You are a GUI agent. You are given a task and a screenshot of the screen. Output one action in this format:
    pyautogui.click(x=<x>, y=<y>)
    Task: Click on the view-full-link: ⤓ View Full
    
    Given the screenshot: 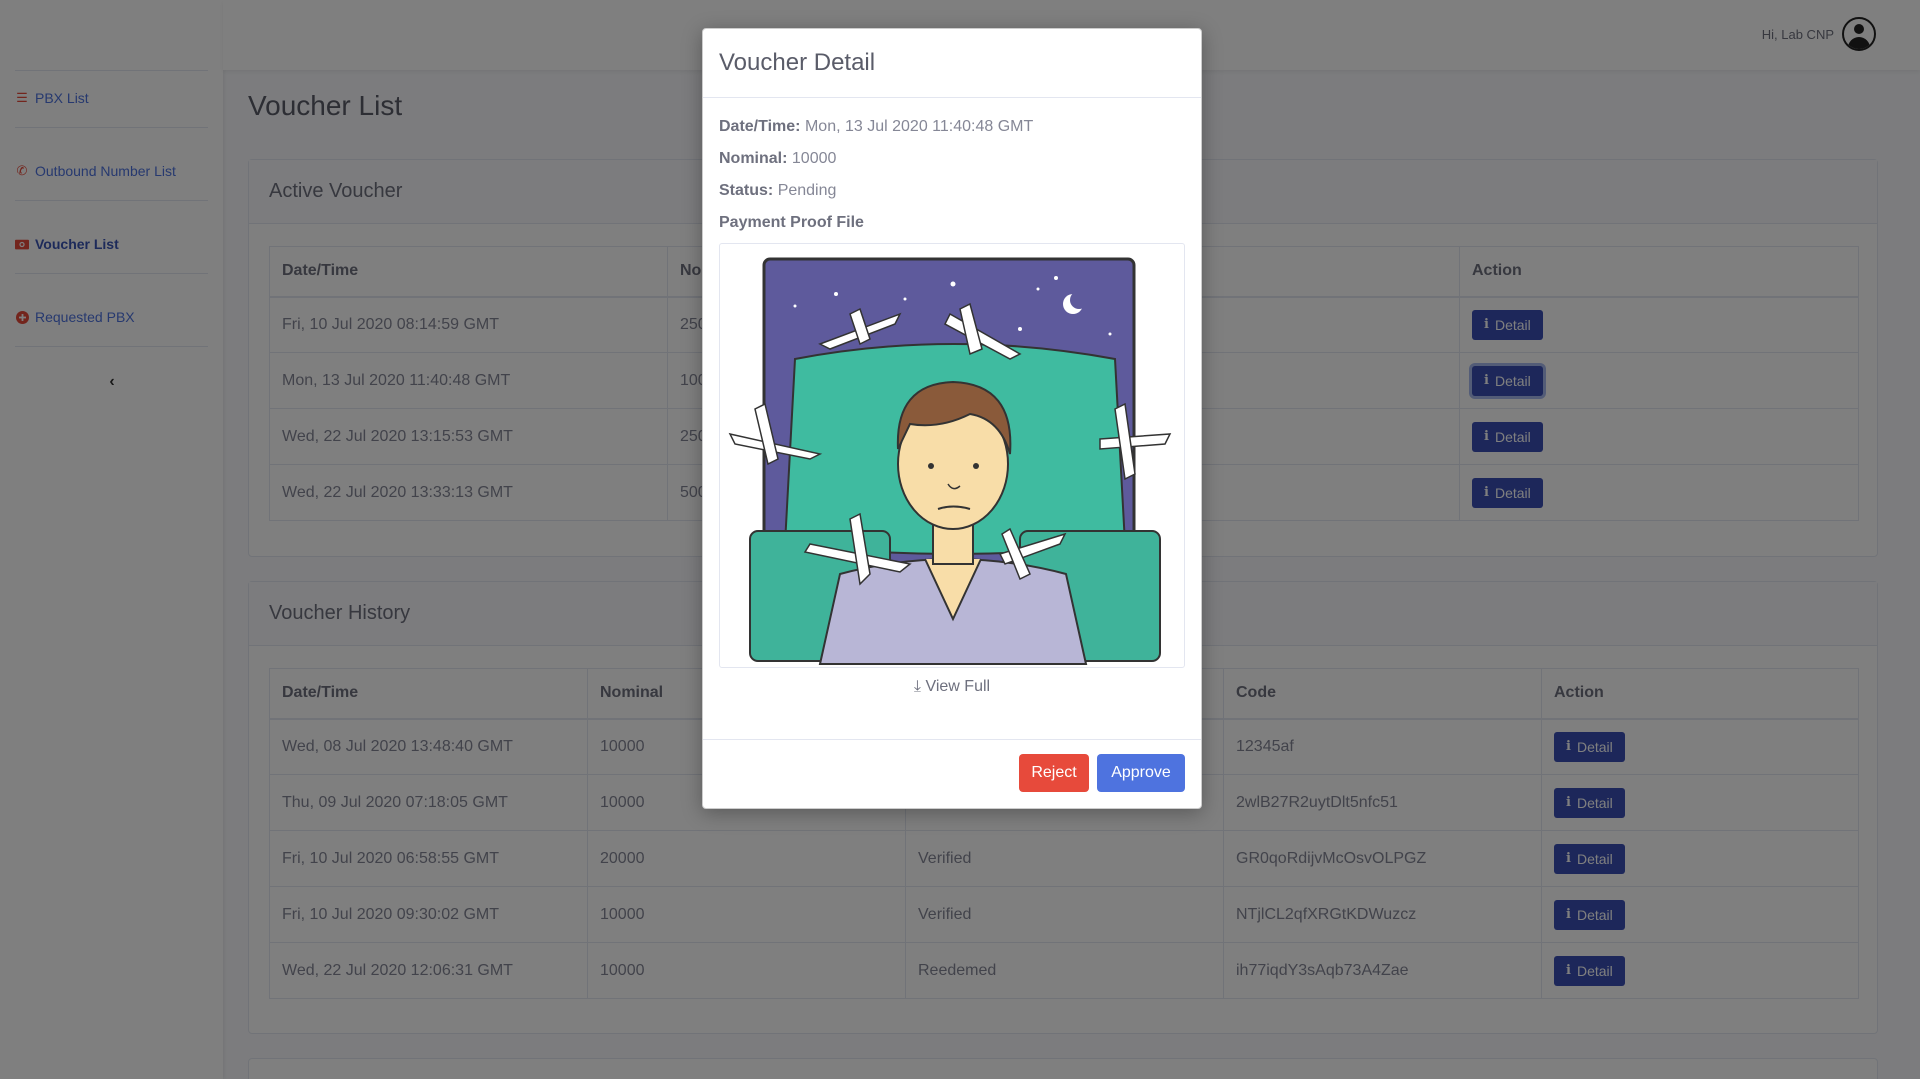 What is the action you would take?
    pyautogui.click(x=952, y=687)
    